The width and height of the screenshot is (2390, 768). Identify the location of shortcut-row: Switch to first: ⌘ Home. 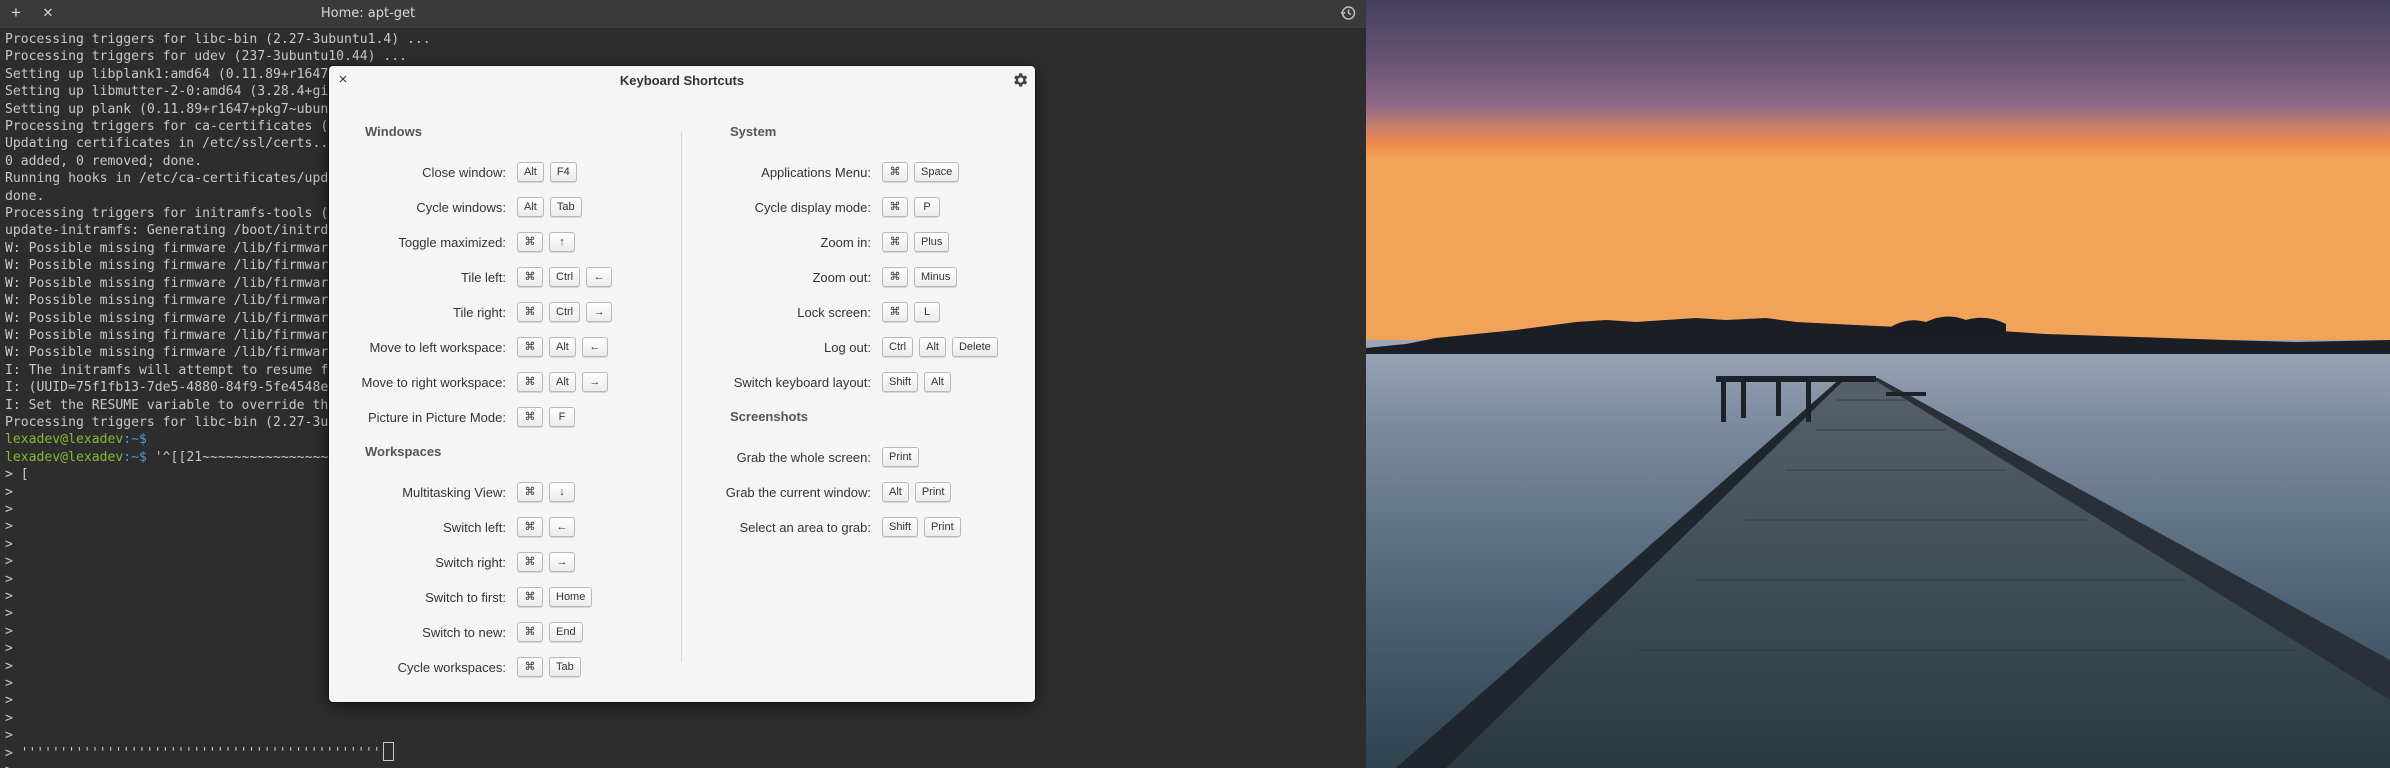
(682, 598).